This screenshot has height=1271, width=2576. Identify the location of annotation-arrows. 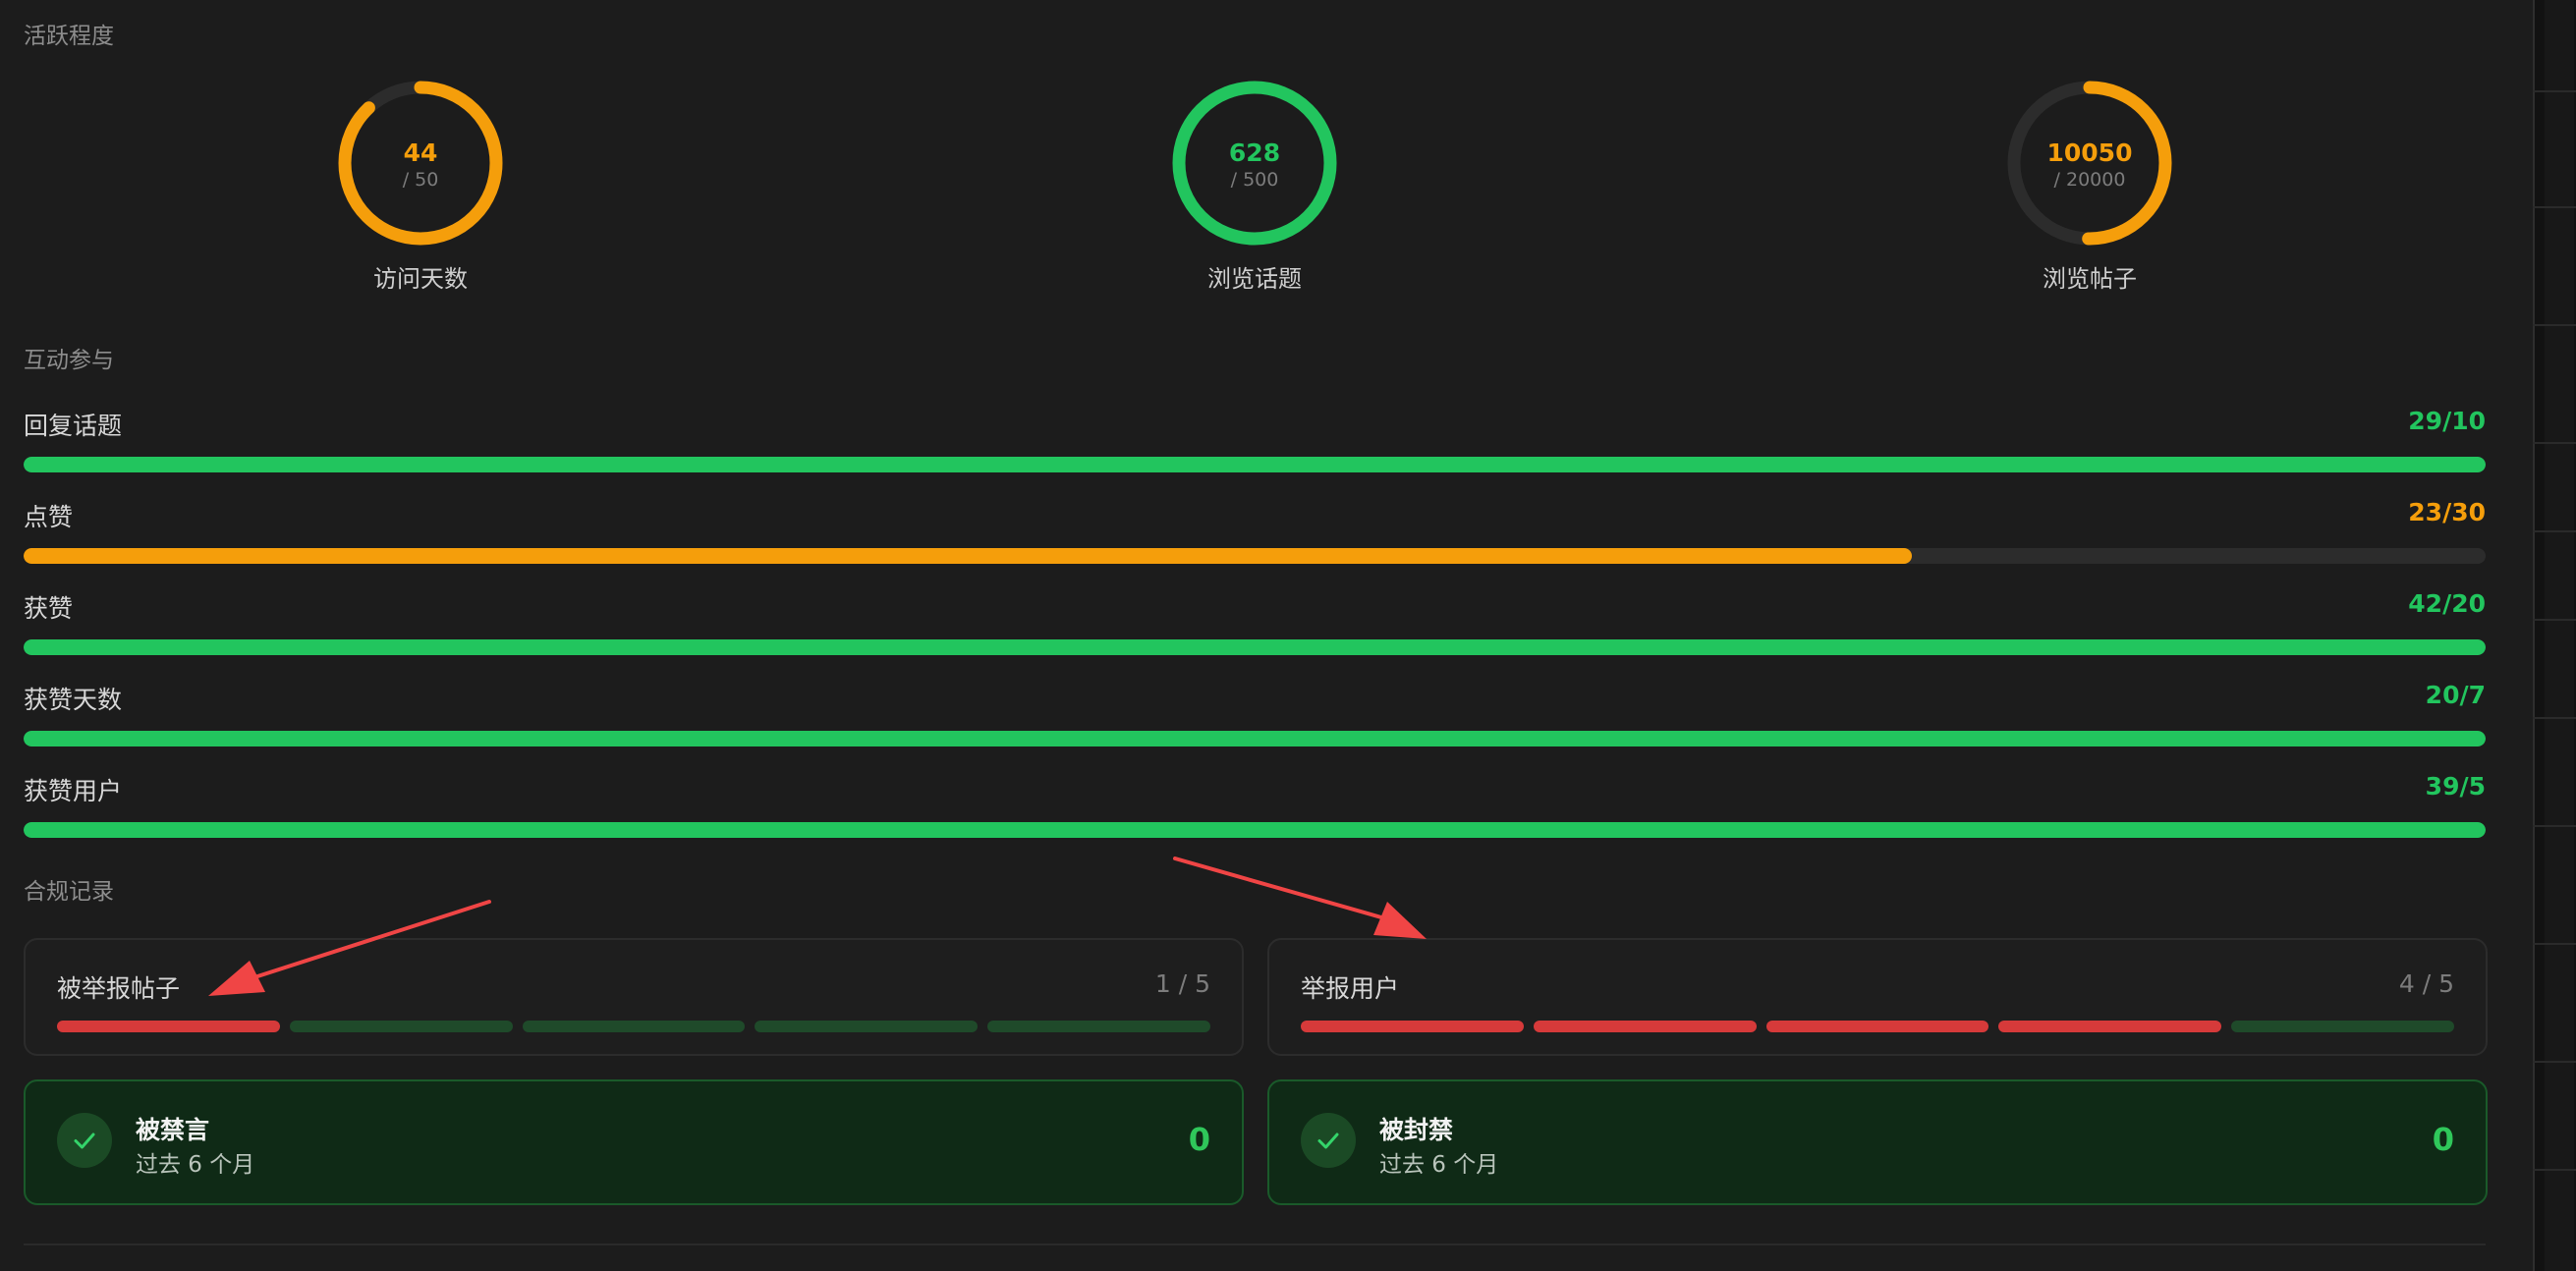
(817, 926).